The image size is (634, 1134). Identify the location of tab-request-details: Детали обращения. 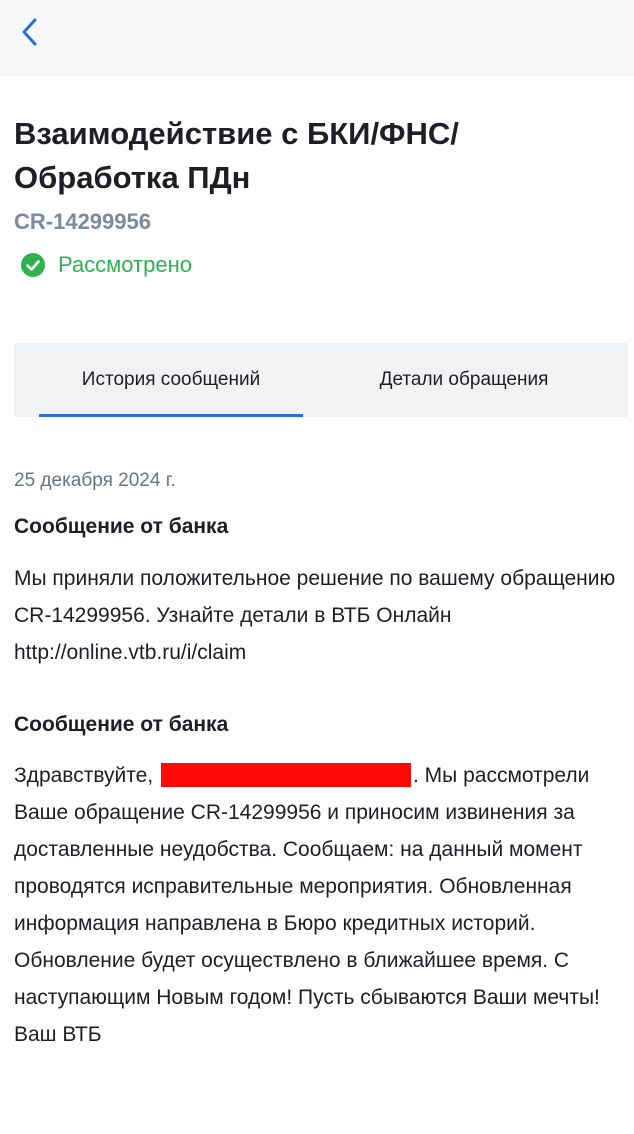
(464, 380).